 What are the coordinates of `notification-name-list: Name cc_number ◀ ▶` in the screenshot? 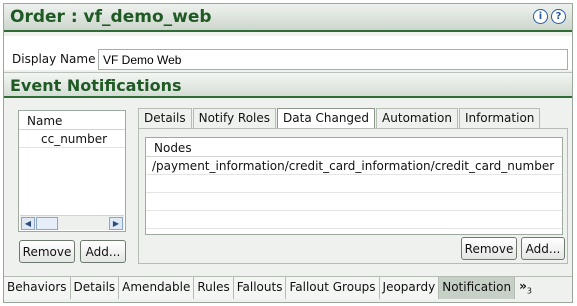 It's located at (72, 171).